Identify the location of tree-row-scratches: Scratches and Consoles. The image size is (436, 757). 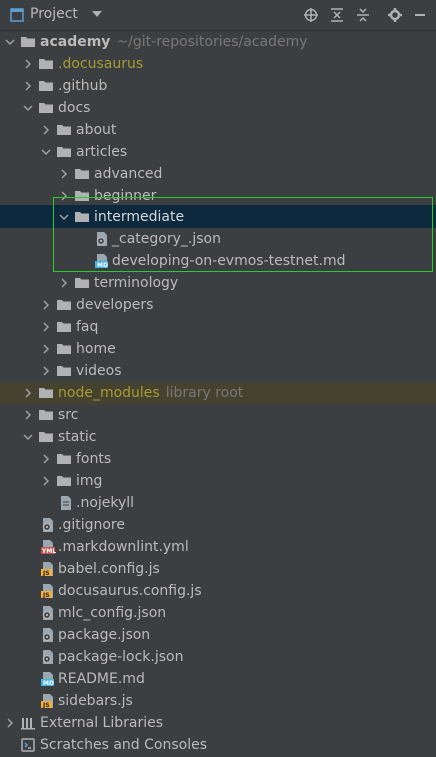
(218, 745).